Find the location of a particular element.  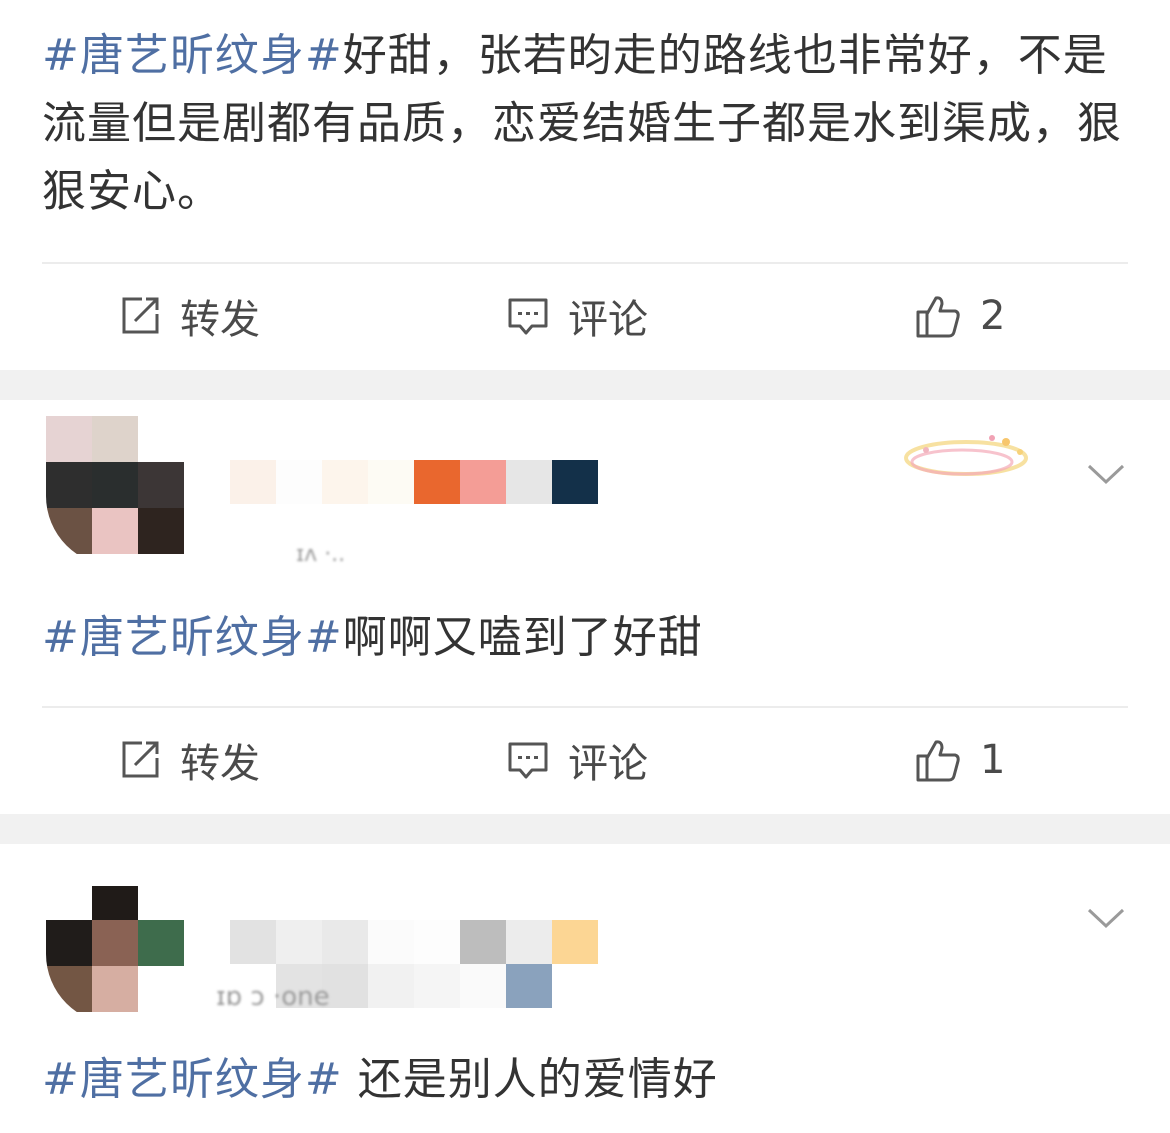

username-redacted is located at coordinates (415, 482).